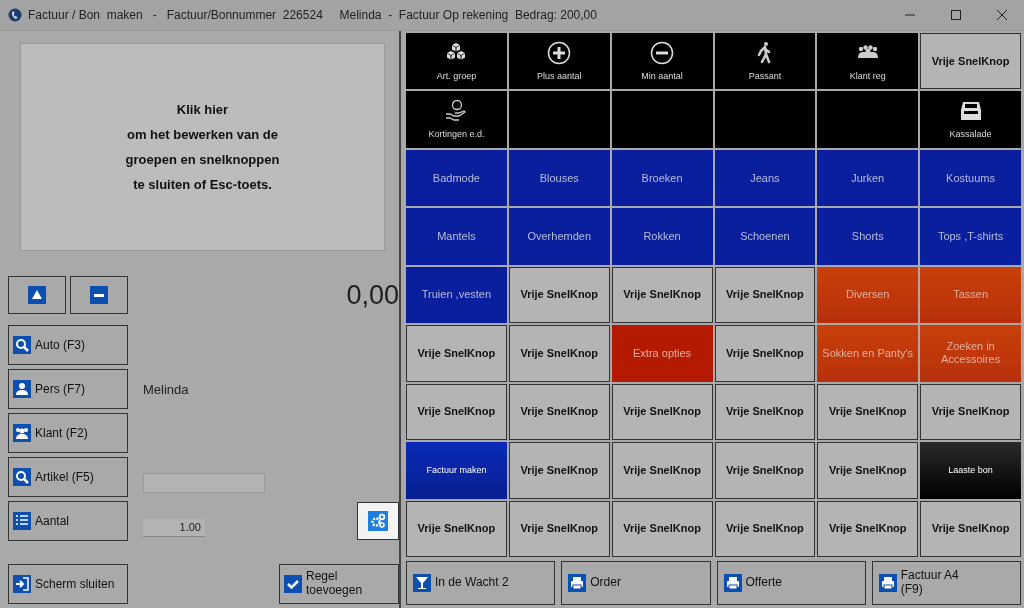 This screenshot has width=1024, height=608. Describe the element at coordinates (559, 178) in the screenshot. I see `quick-button: Blouses` at that location.